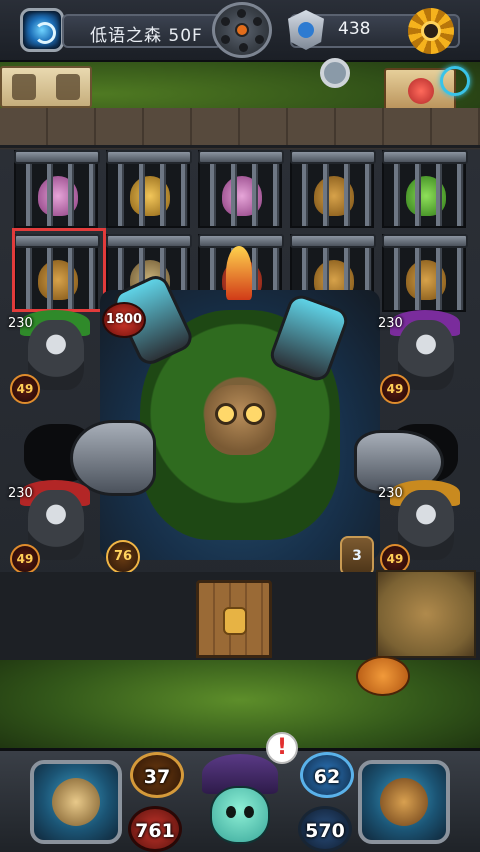 This screenshot has width=480, height=852. I want to click on gem-count: 438, so click(354, 29).